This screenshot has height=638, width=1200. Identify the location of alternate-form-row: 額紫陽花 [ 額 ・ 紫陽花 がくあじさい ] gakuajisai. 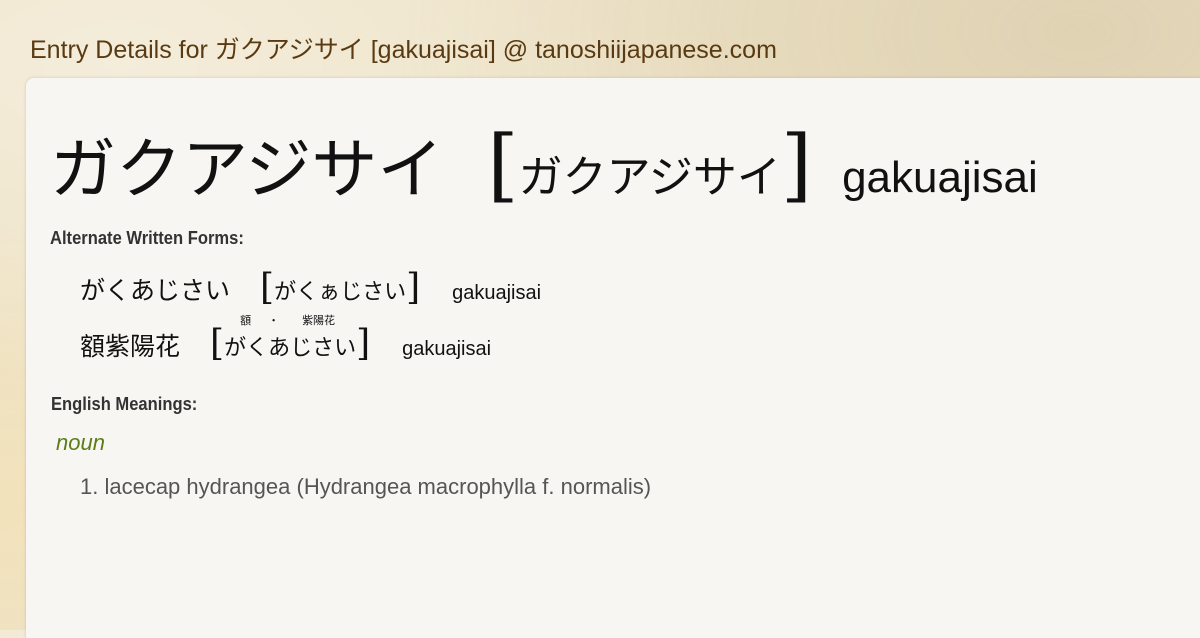
(286, 339).